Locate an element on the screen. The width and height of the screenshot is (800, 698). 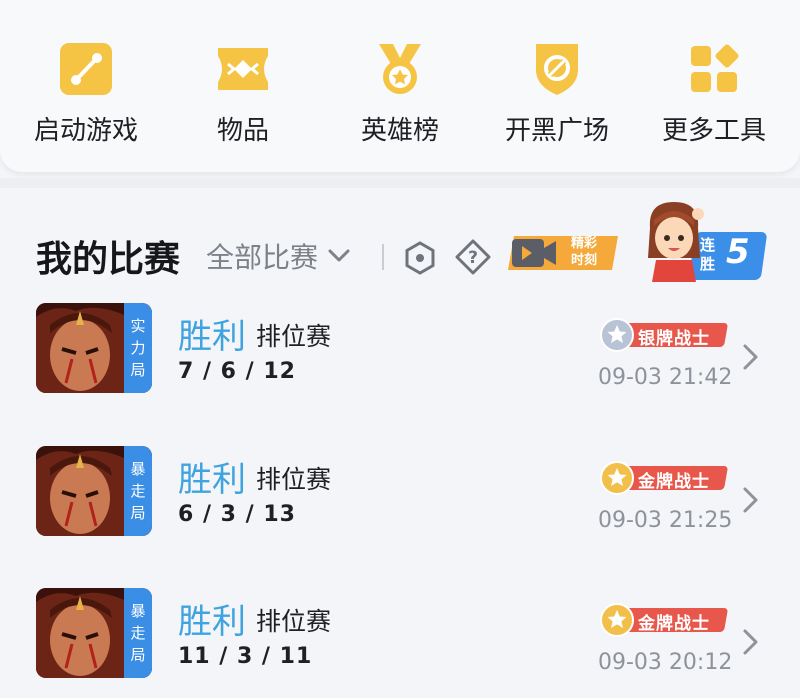
chevron-down-icon is located at coordinates (339, 255).